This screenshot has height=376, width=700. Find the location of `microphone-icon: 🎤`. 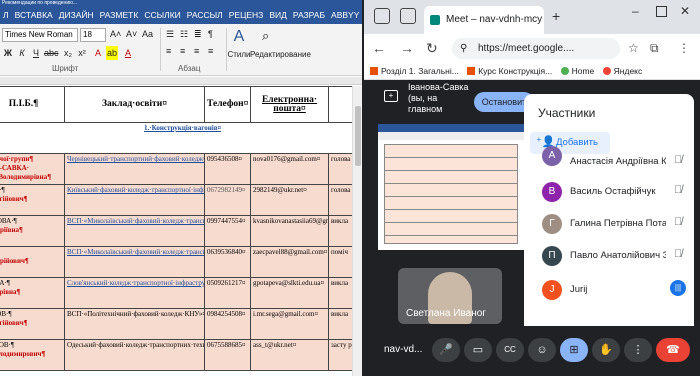

microphone-icon: 🎤 is located at coordinates (446, 350).